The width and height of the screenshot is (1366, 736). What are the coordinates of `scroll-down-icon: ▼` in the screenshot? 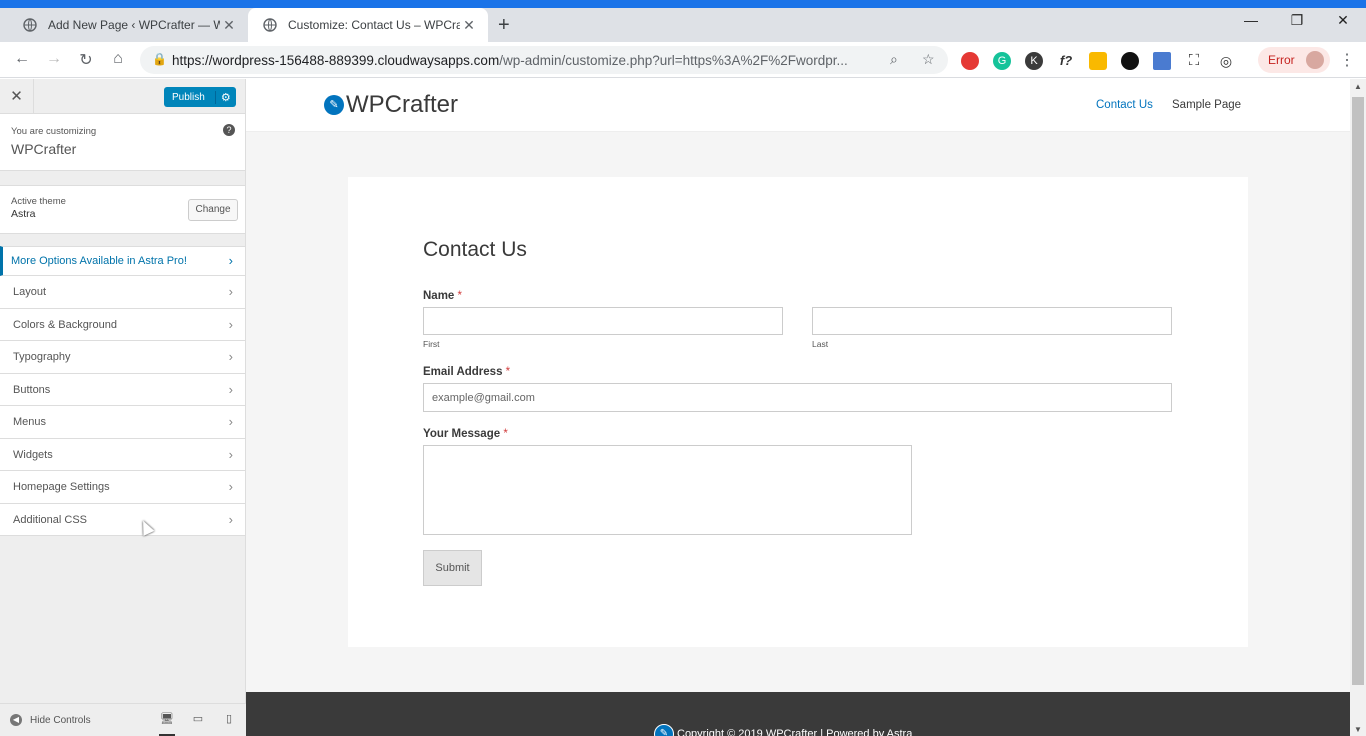 It's located at (1358, 729).